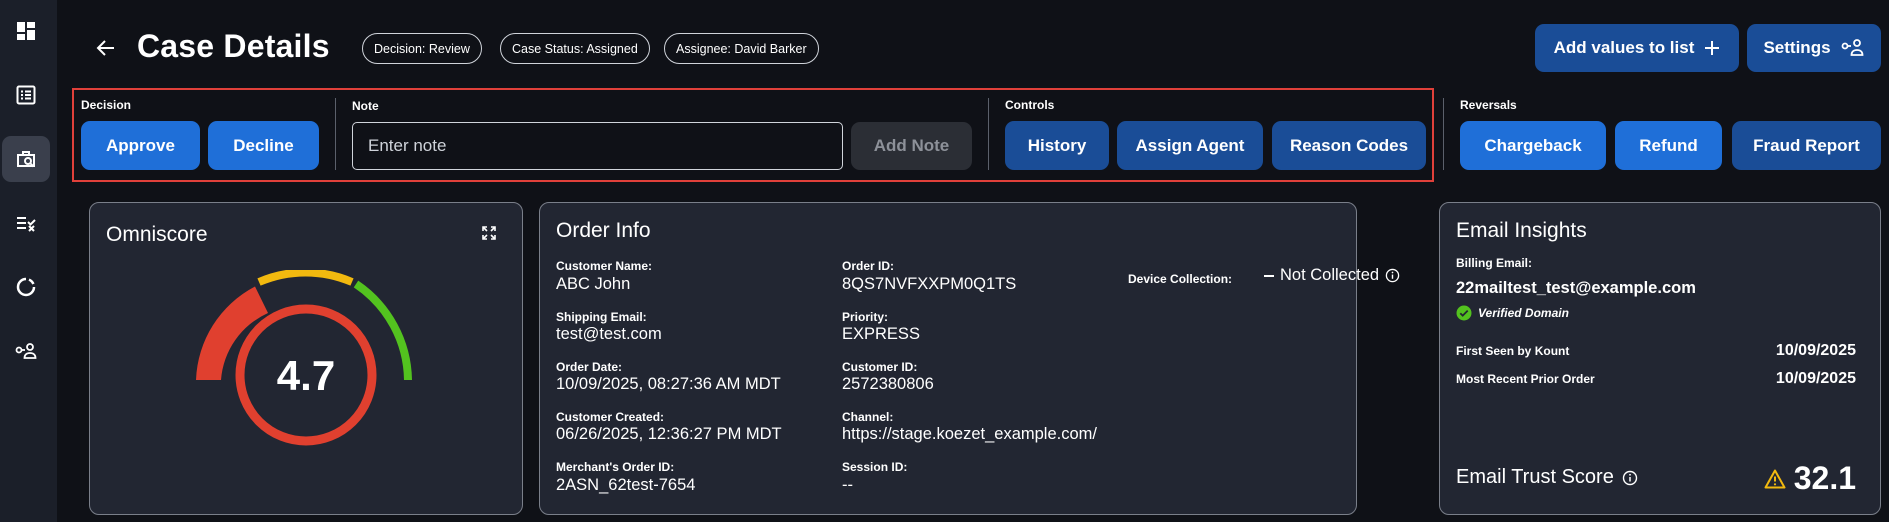 The image size is (1889, 522). Describe the element at coordinates (1349, 145) in the screenshot. I see `reason-codes-button: Reason Codes` at that location.